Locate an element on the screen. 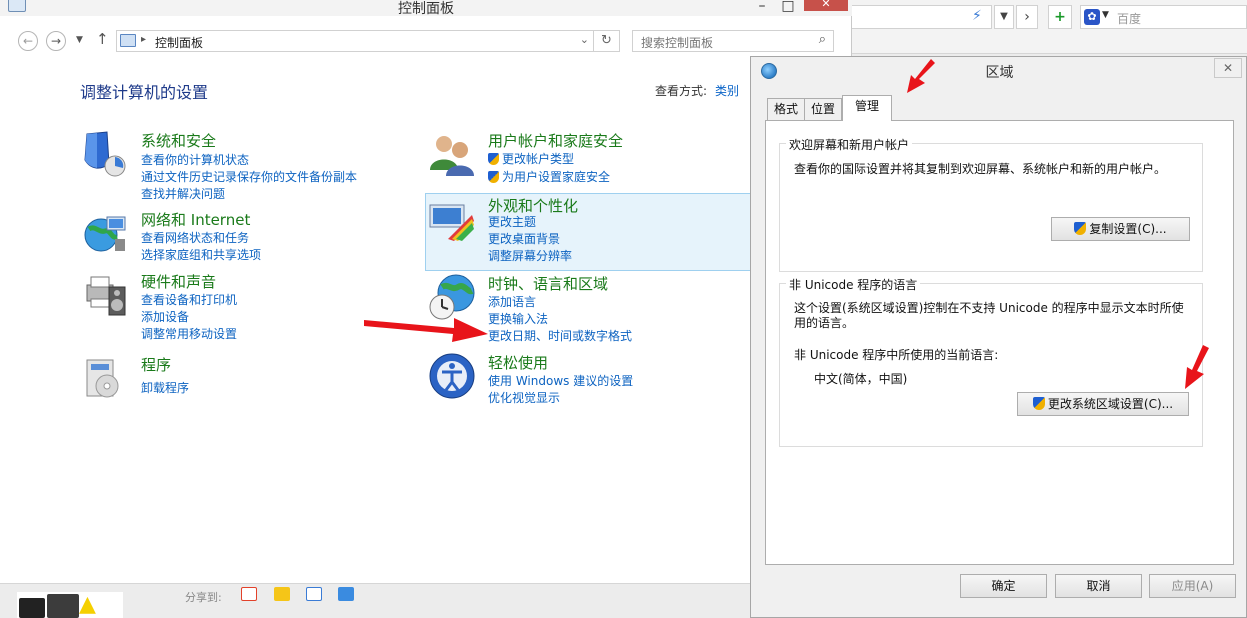 The image size is (1247, 618). category-link: 添加语言 is located at coordinates (512, 301).